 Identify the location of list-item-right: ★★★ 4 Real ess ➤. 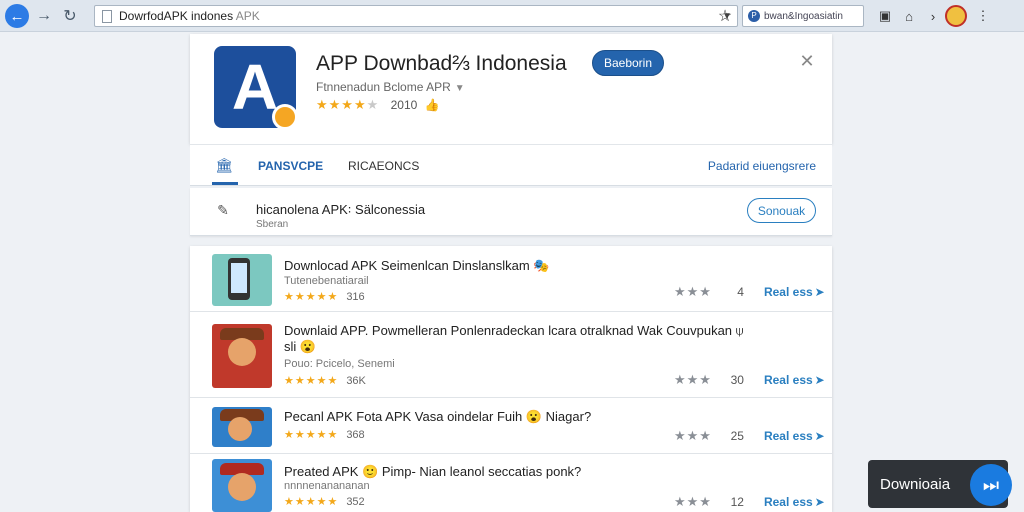
(749, 292).